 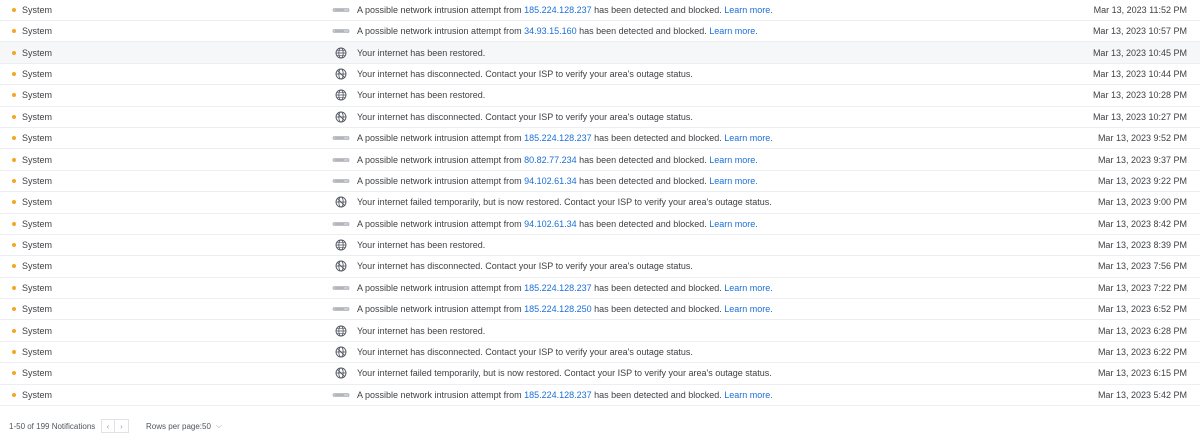 I want to click on next-page-button: ›, so click(x=122, y=426).